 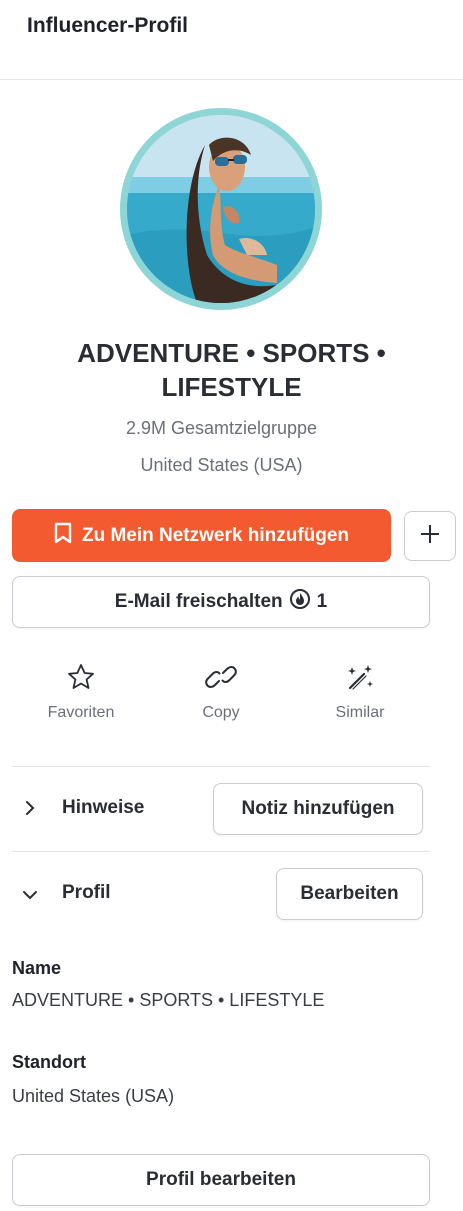 I want to click on similar-action: Similar, so click(x=360, y=691).